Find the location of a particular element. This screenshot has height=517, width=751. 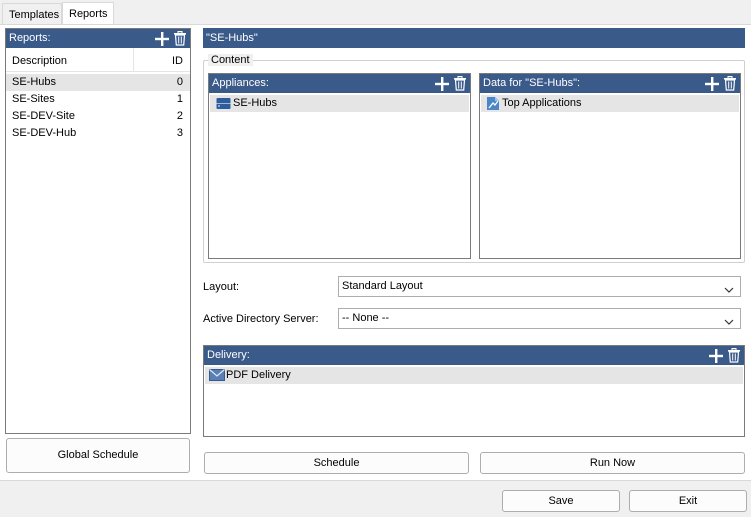

save-button: Save is located at coordinates (561, 501).